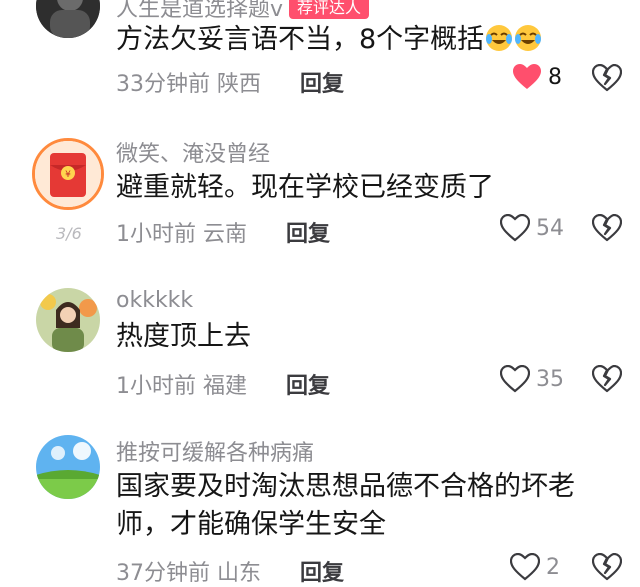  I want to click on comment-text: 国家要及时淘汰思想品德不合格的坏老师，才能确保学生安全, so click(345, 505).